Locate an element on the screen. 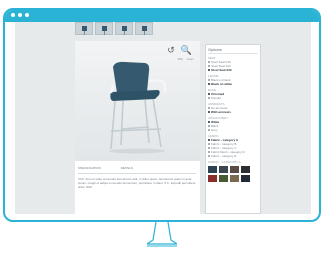  option-label: Fabric - category E is located at coordinates (224, 156).